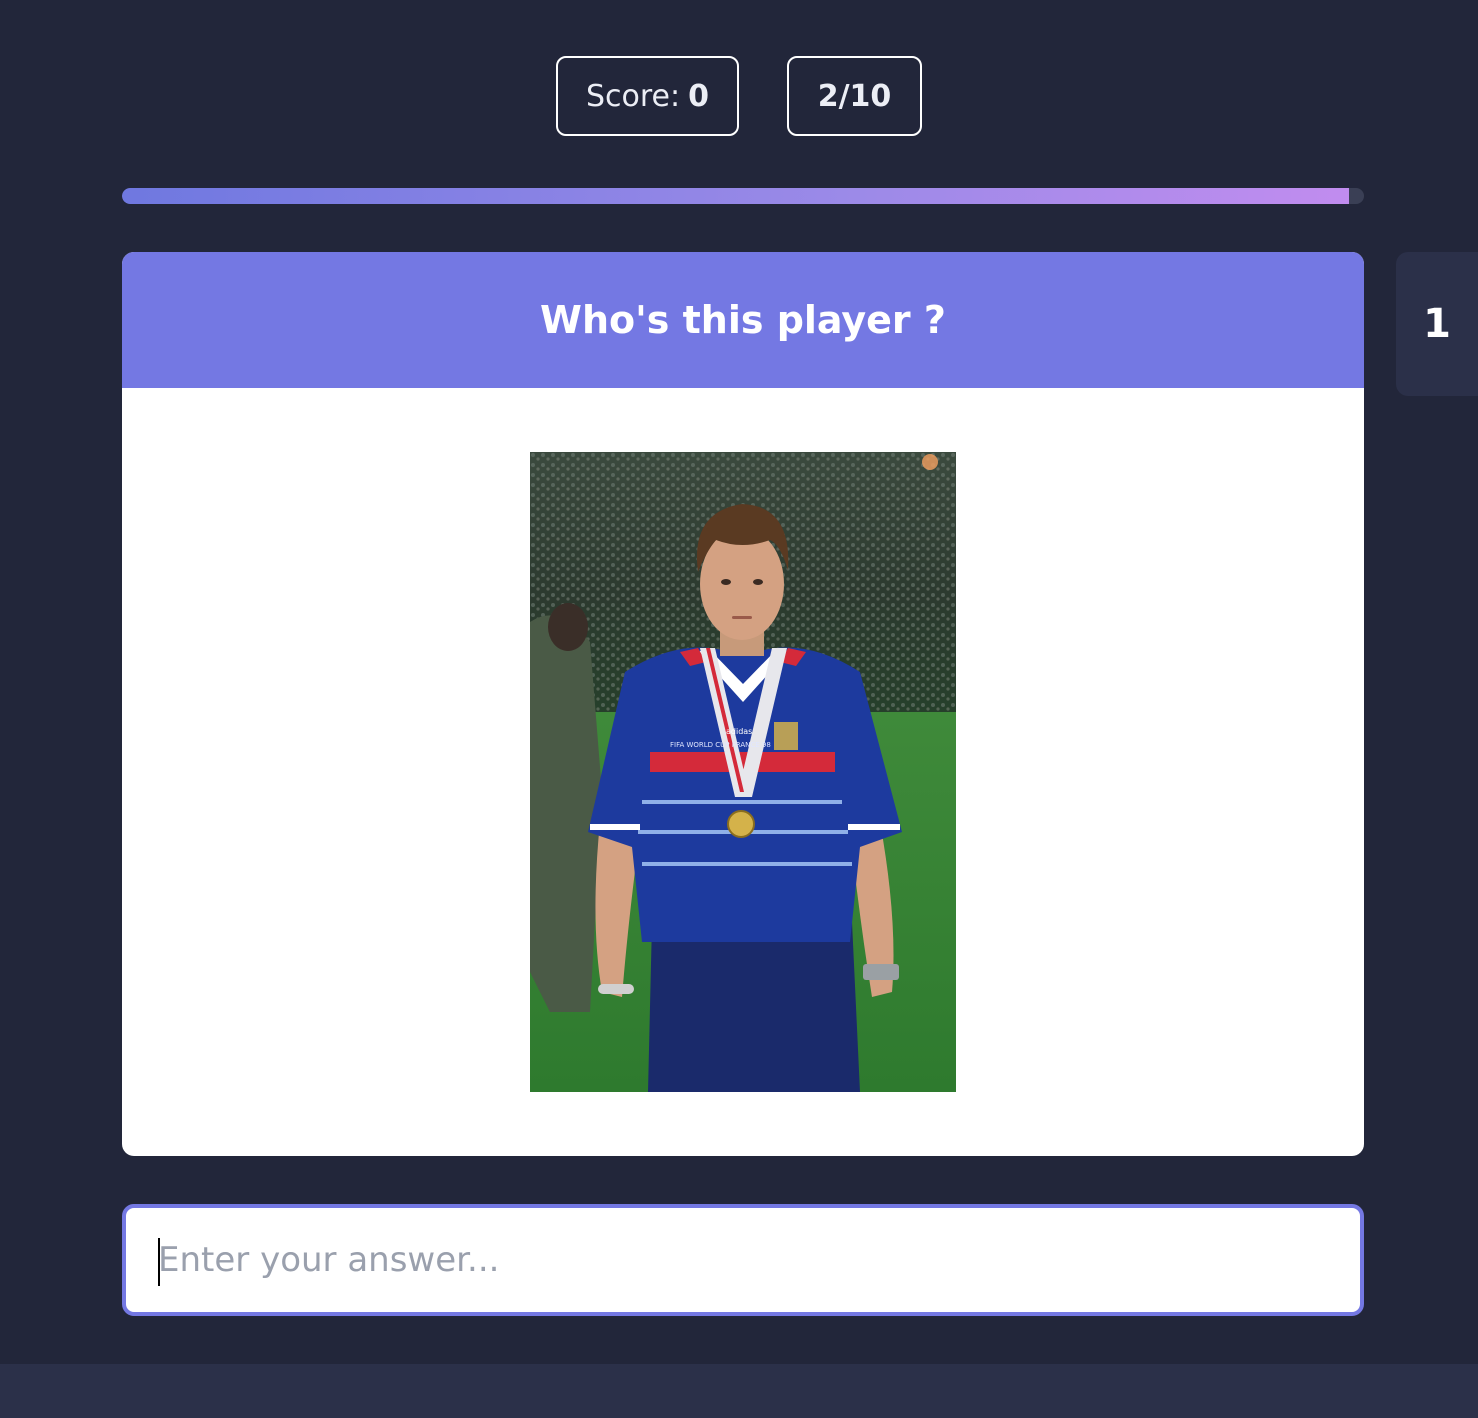 The height and width of the screenshot is (1418, 1478). I want to click on score-badge: Score: 0, so click(647, 96).